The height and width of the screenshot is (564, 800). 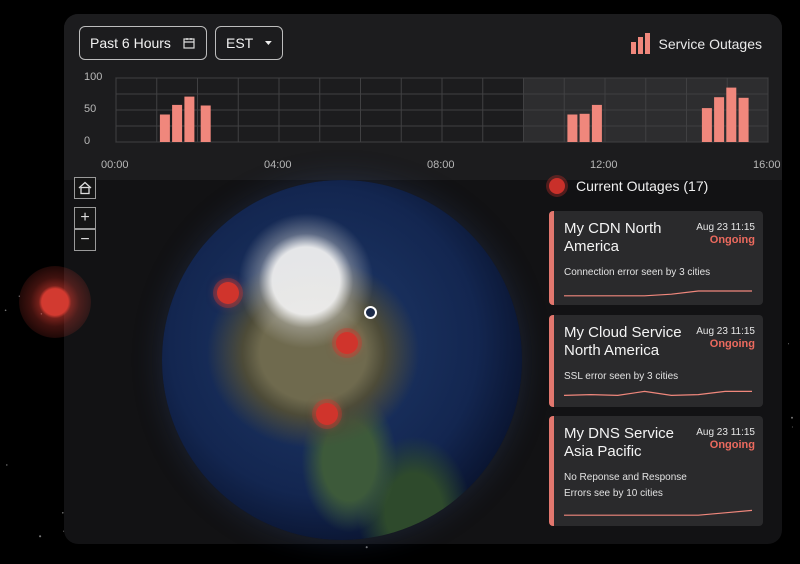 I want to click on card-description: Connection error seen by 3 cities, so click(x=637, y=272).